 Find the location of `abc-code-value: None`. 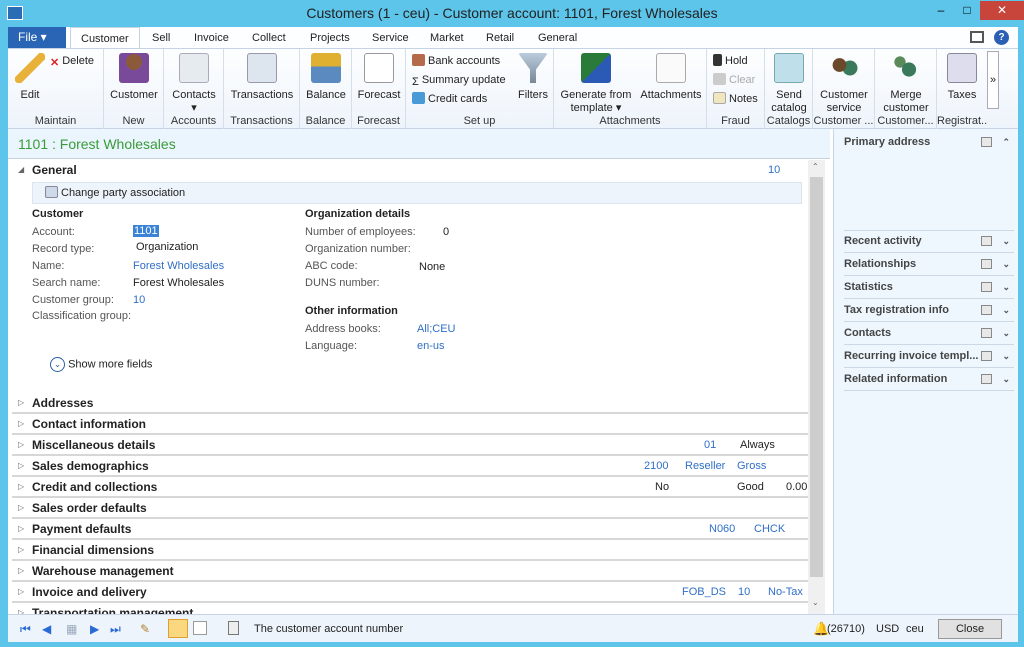

abc-code-value: None is located at coordinates (432, 267).